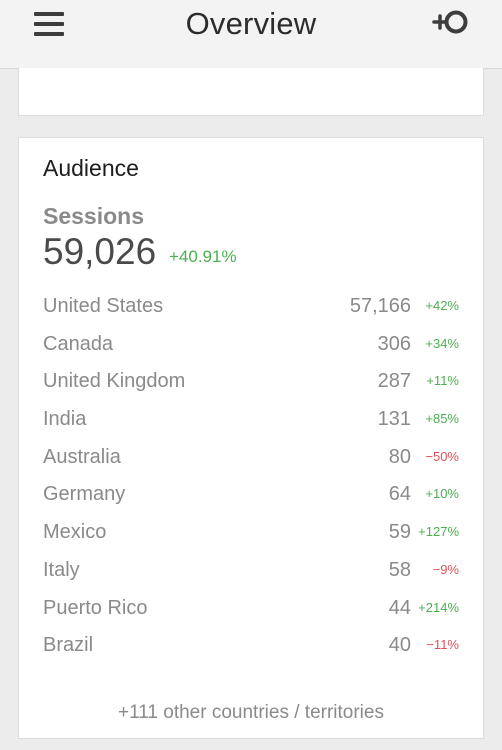 The width and height of the screenshot is (502, 750). I want to click on country-sessions: 287, so click(394, 381).